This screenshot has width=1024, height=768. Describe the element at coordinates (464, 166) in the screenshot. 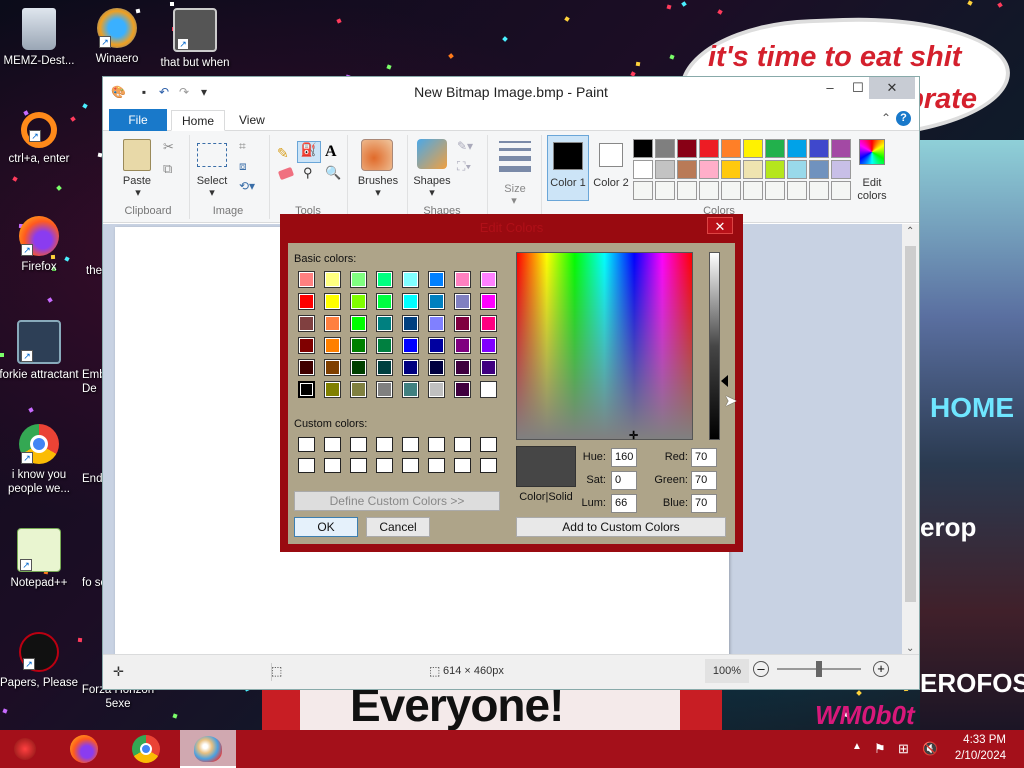

I see `fill-shape-icon: ⛶▾` at that location.